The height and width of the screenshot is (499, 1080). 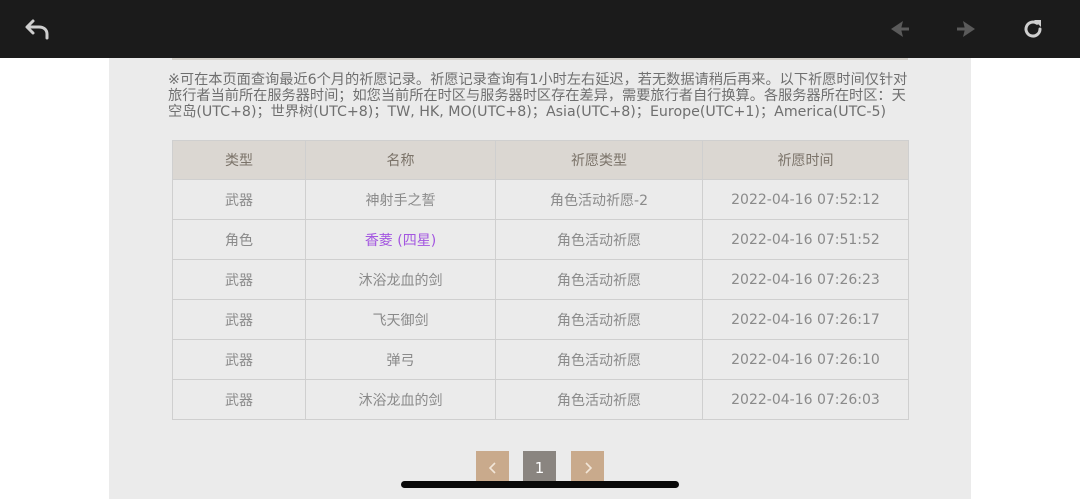 I want to click on prev-page-icon, so click(x=900, y=29).